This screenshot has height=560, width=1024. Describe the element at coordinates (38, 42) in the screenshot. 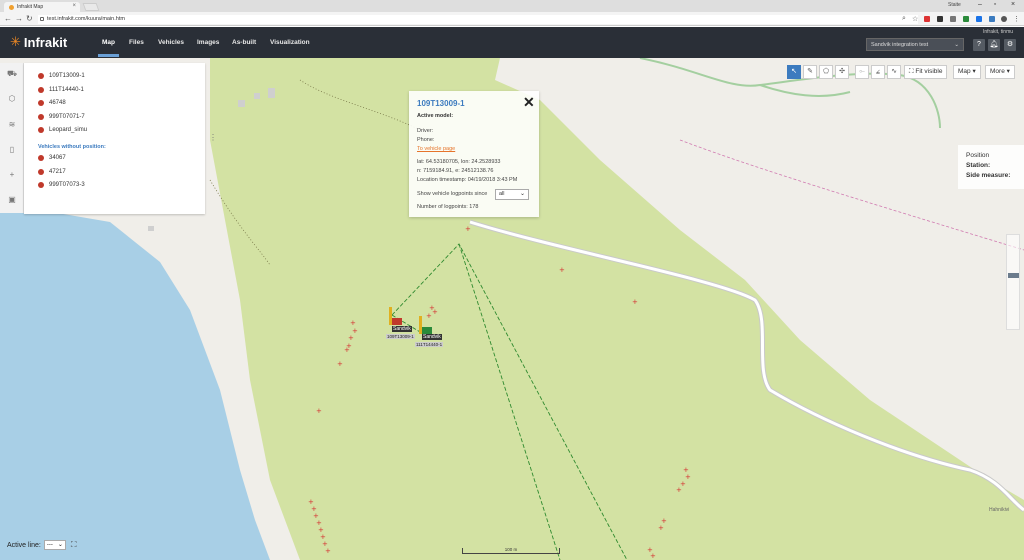

I see `infrakit-logo: ✳ Infrakit` at that location.